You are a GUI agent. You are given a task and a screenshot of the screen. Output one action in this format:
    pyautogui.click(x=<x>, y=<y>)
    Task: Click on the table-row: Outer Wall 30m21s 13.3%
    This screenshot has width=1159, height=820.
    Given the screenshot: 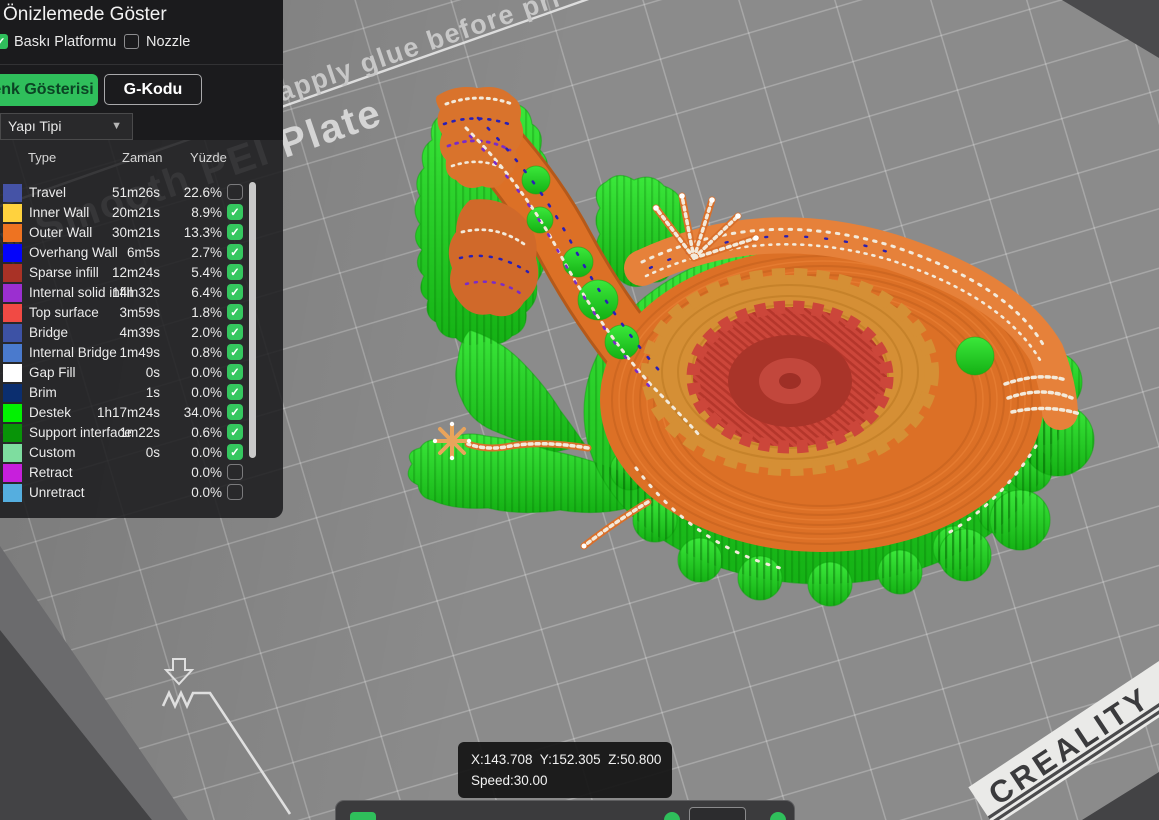 What is the action you would take?
    pyautogui.click(x=141, y=233)
    